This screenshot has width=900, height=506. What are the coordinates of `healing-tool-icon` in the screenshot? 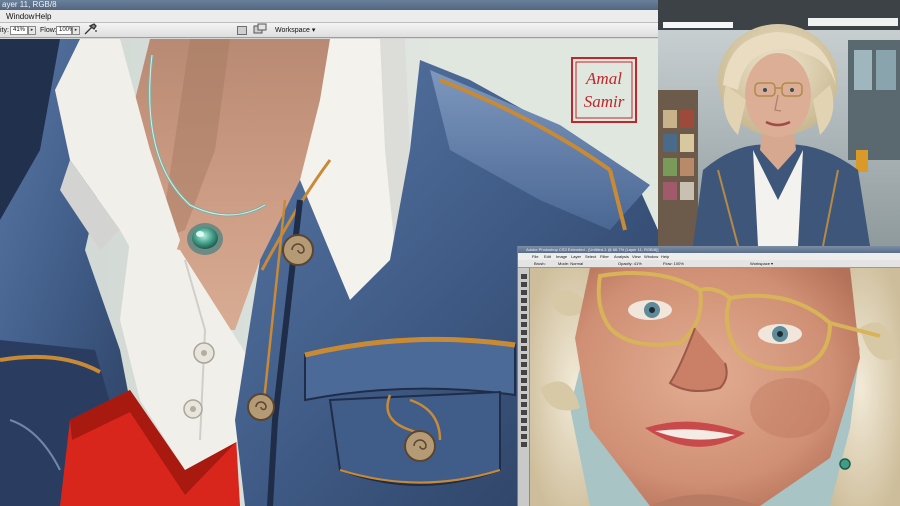 It's located at (524, 324).